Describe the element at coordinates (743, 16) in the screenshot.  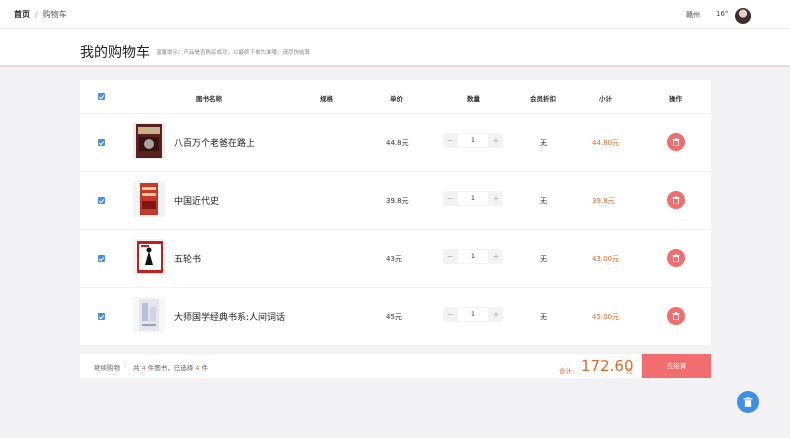
I see `avatar` at that location.